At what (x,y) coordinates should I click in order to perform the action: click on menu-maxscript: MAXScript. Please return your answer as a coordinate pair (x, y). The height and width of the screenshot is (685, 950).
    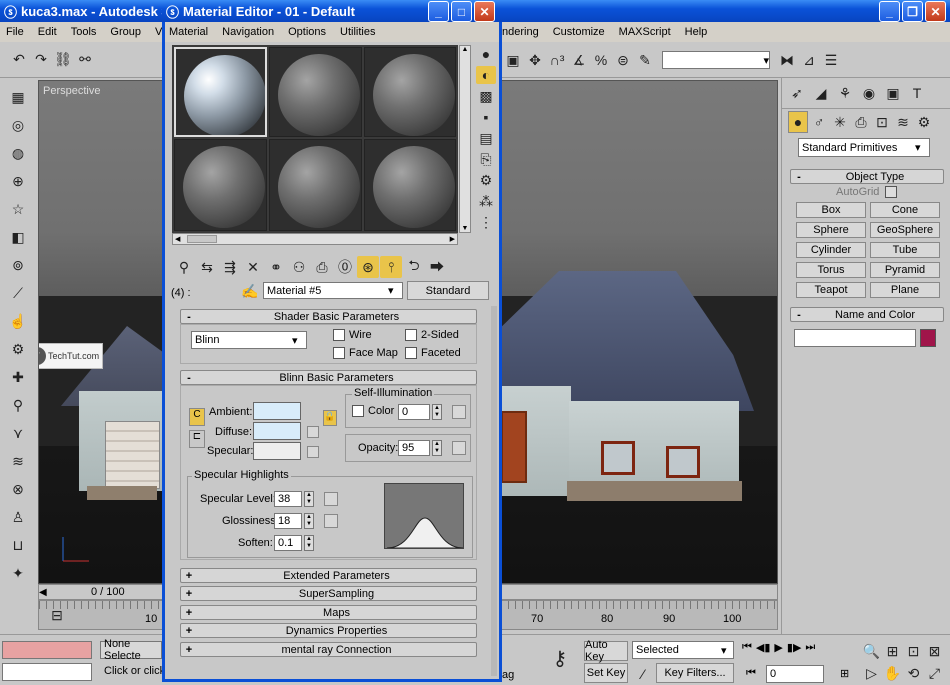
    Looking at the image, I should click on (645, 32).